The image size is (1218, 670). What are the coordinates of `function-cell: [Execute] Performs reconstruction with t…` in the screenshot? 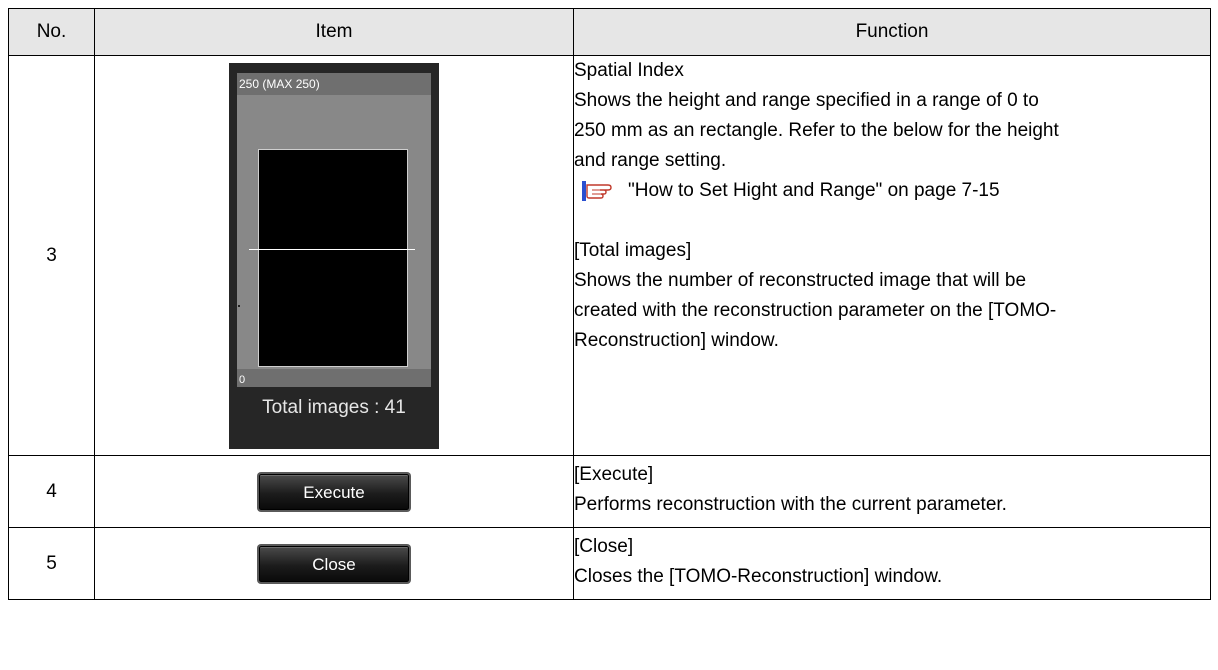 It's located at (892, 491).